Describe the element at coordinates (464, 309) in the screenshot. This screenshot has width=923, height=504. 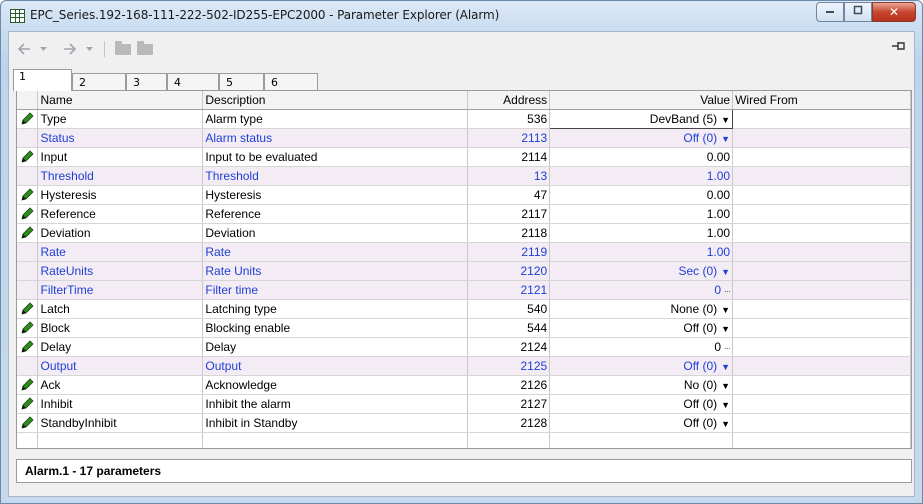
I see `table-row: Latch Latching type 540 None (0) ▼` at that location.